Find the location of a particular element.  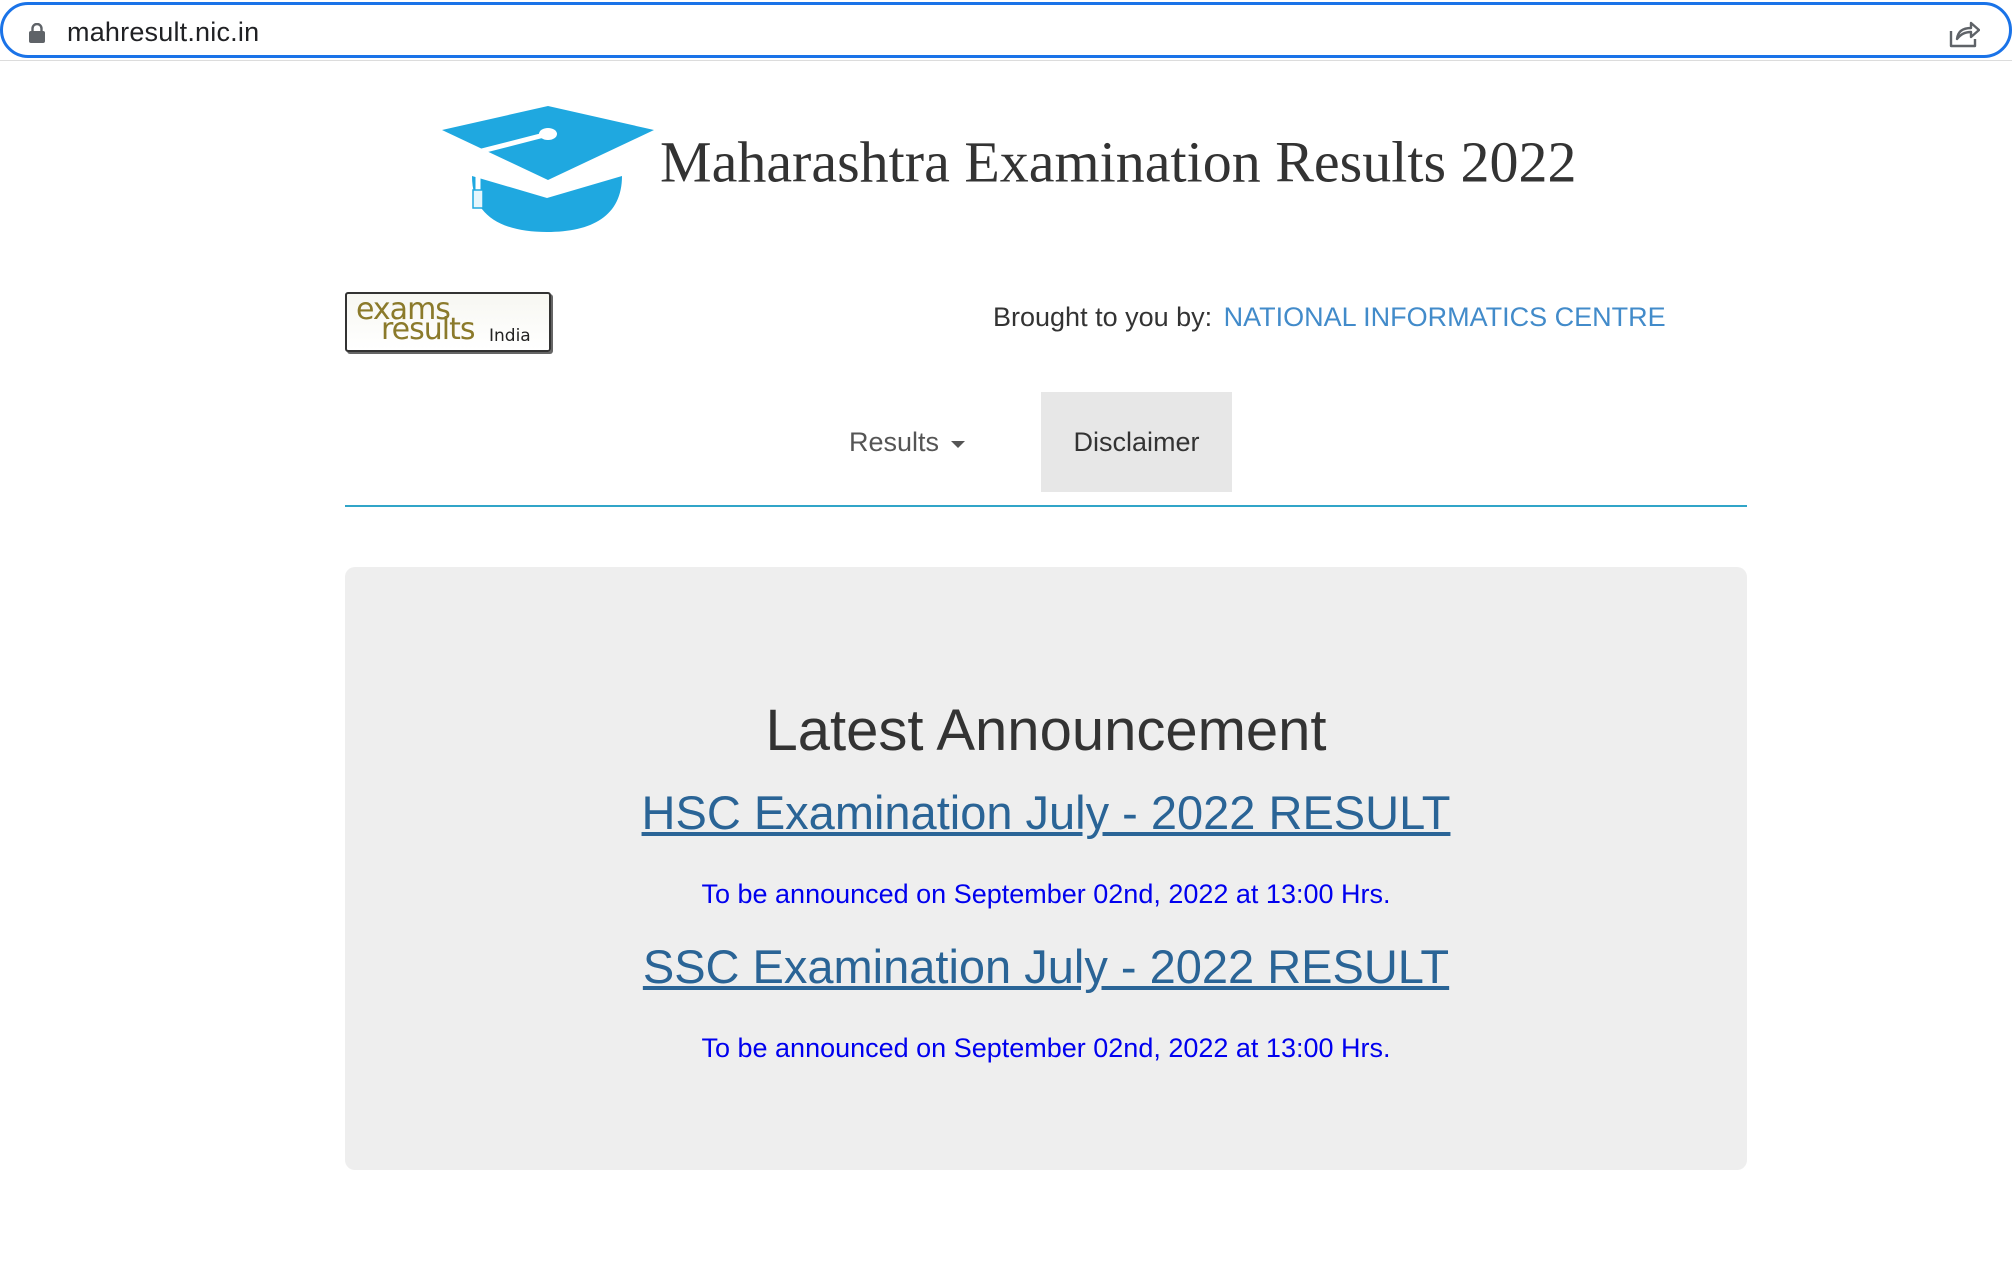

nav-disclaimer-label: Disclaimer is located at coordinates (1136, 441).